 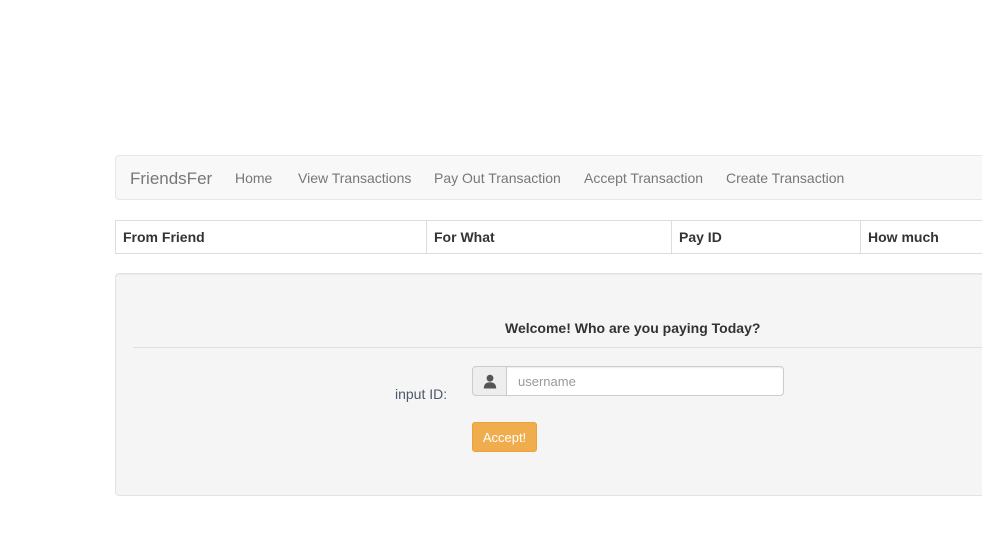 What do you see at coordinates (785, 178) in the screenshot?
I see `nav-create-transaction: Create Transaction` at bounding box center [785, 178].